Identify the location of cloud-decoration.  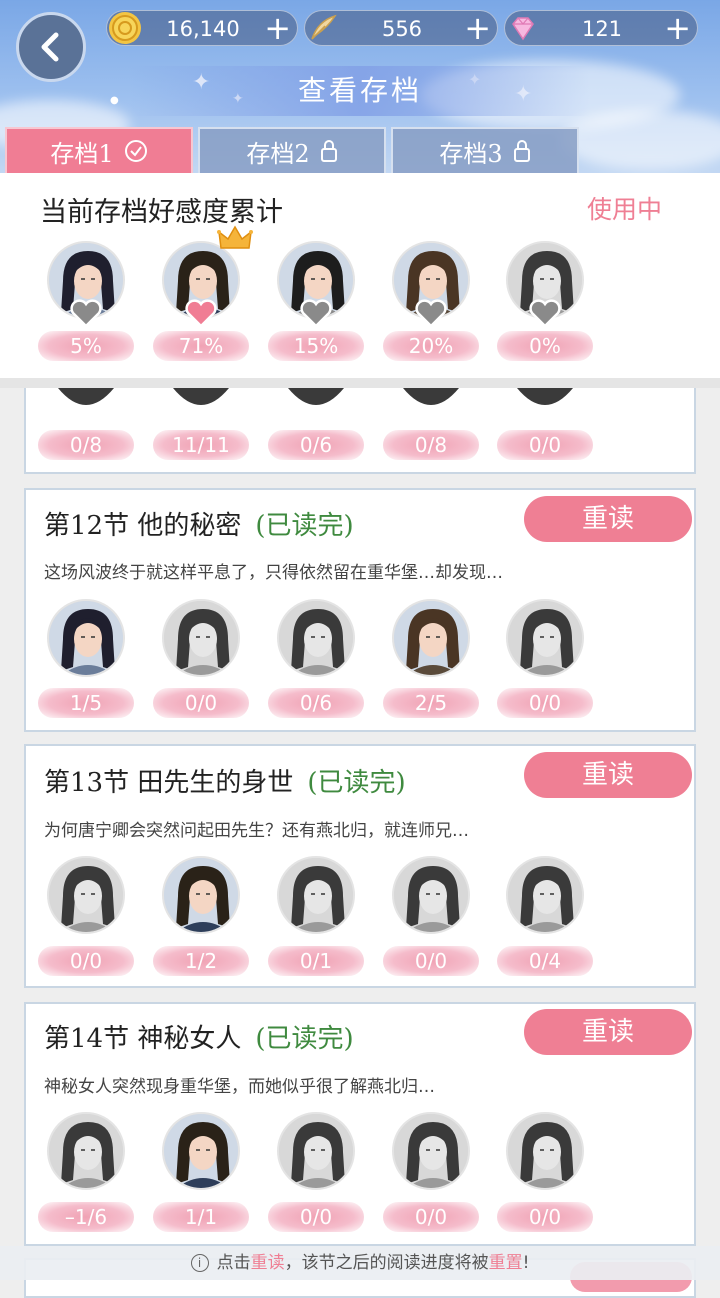
(640, 140).